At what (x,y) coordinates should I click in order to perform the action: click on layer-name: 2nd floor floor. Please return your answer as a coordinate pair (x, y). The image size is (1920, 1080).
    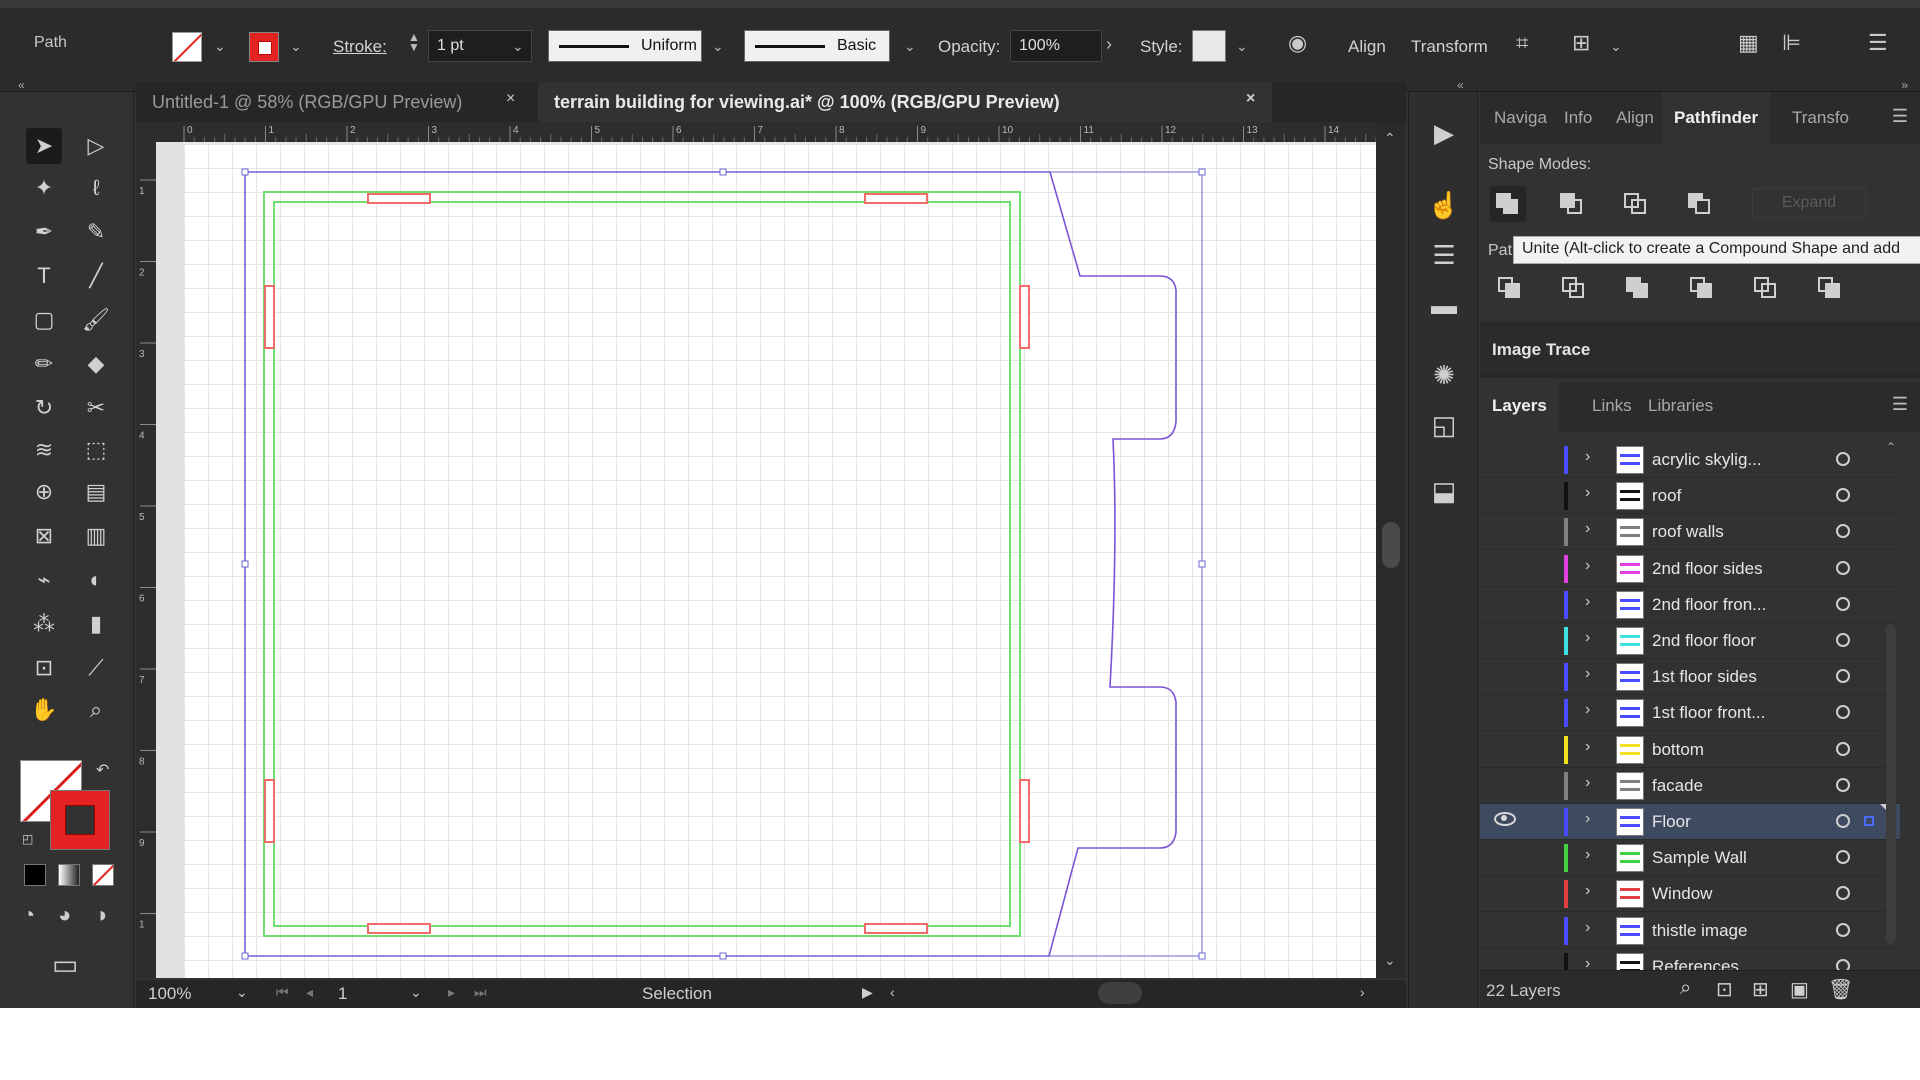
    Looking at the image, I should click on (1704, 641).